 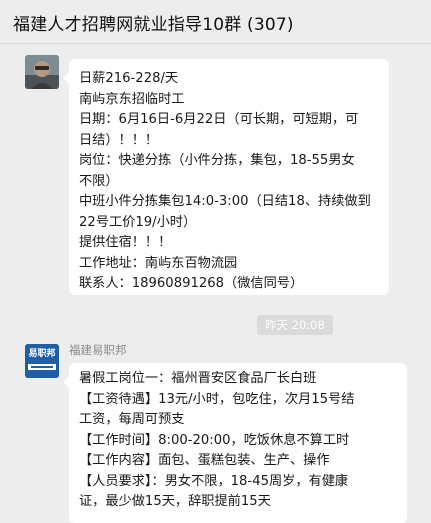 What do you see at coordinates (214, 440) in the screenshot?
I see `message-line: 【工作时间】8:00-20:00，吃饭休息不算工时` at bounding box center [214, 440].